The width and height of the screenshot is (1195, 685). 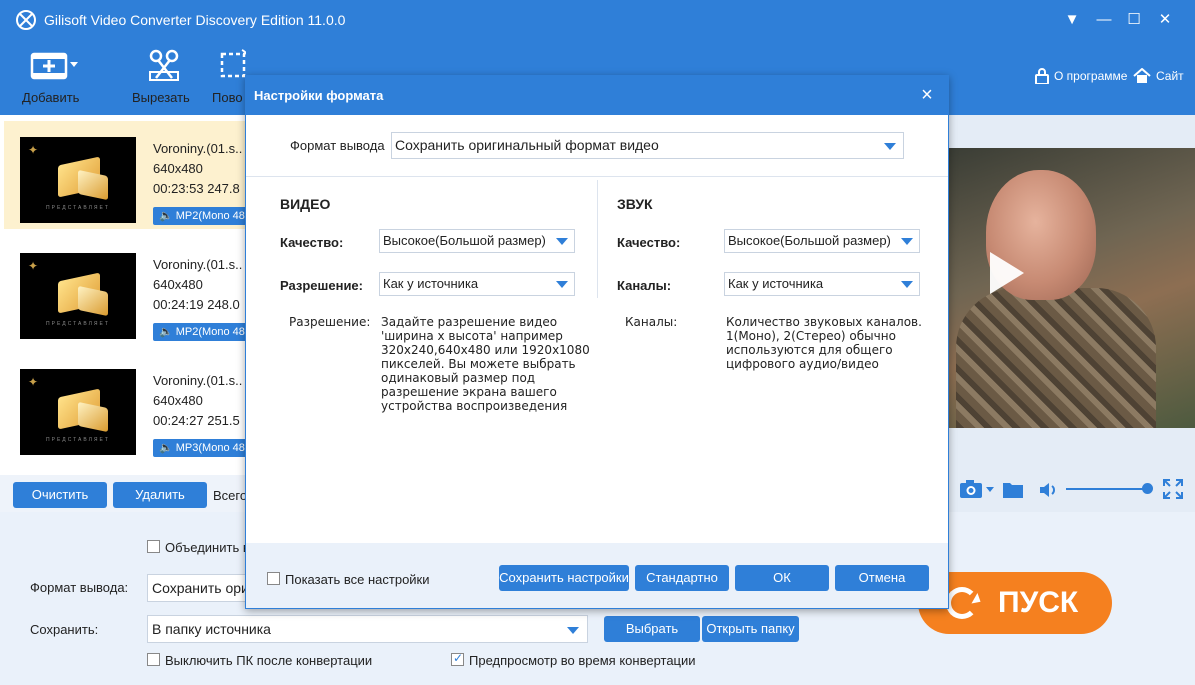 What do you see at coordinates (1038, 602) in the screenshot?
I see `start-button-label: ПУСК` at bounding box center [1038, 602].